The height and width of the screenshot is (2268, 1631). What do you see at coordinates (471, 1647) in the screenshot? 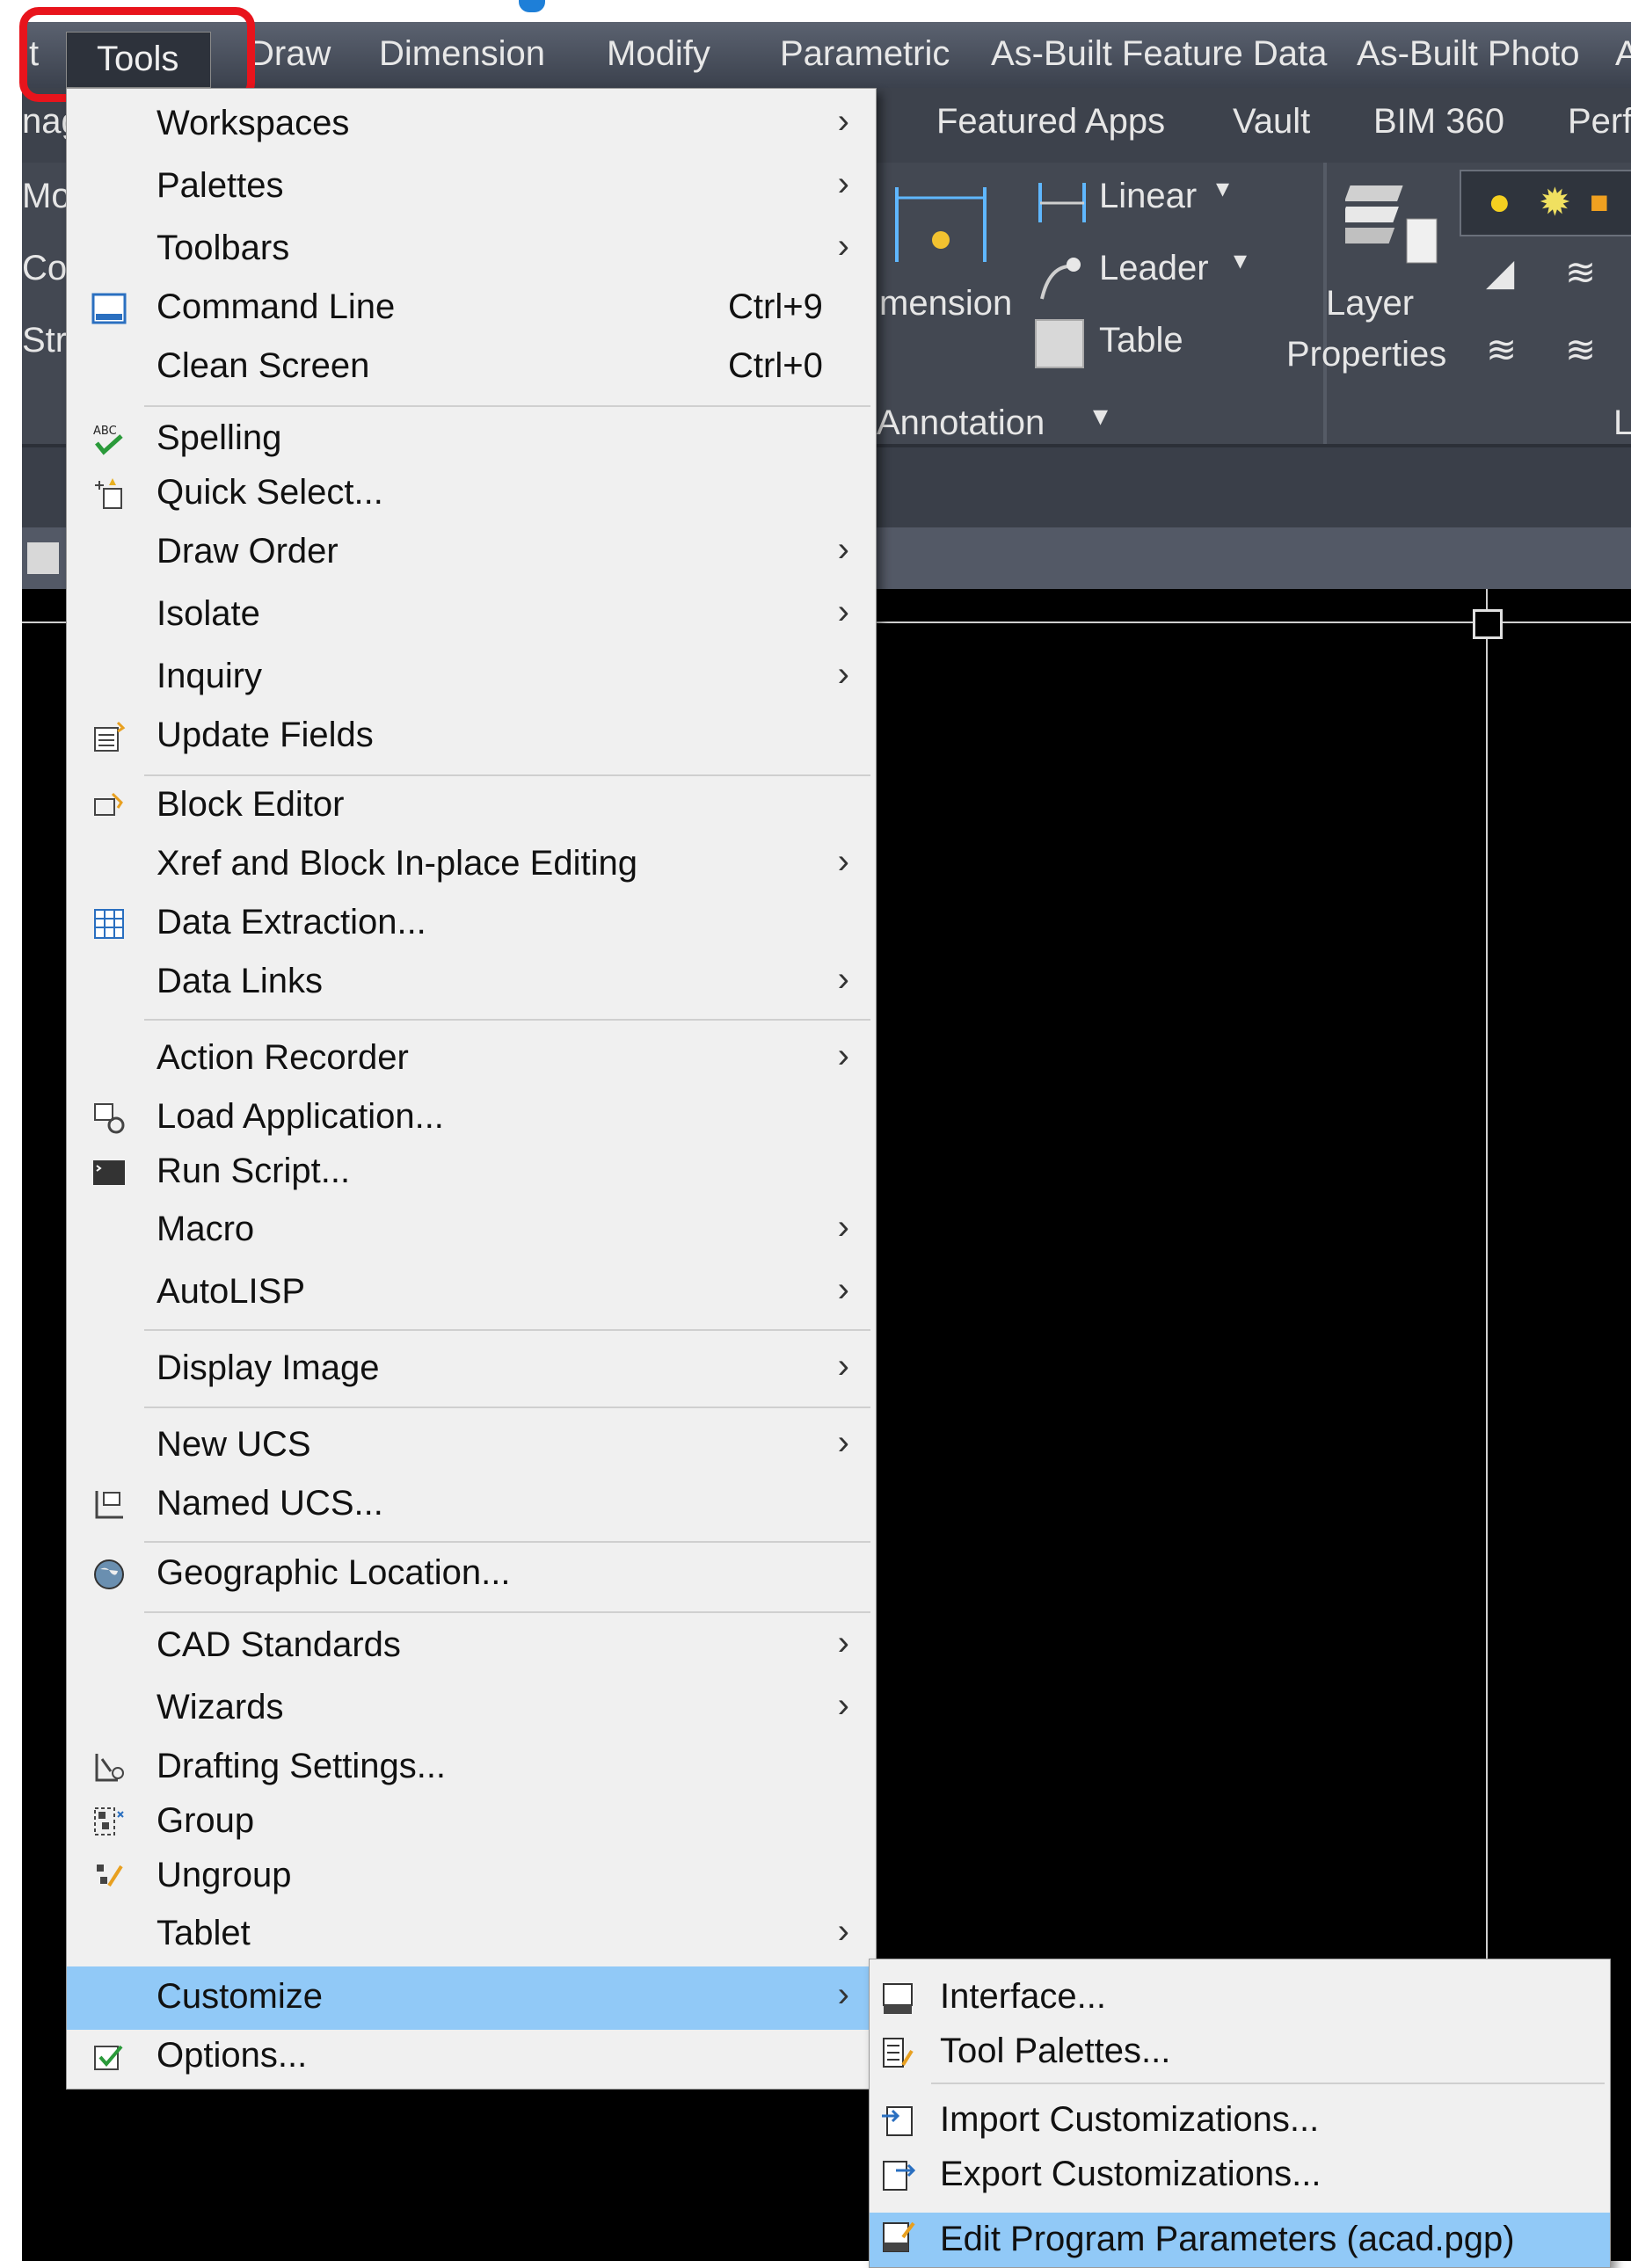
I see `menu-item-cad-standards: CAD Standards ›` at bounding box center [471, 1647].